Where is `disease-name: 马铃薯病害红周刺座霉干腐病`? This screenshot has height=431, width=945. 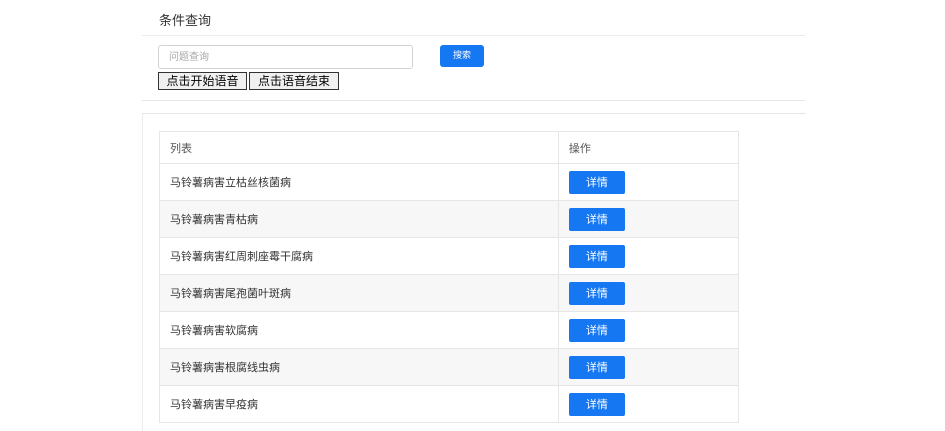
disease-name: 马铃薯病害红周刺座霉干腐病 is located at coordinates (359, 256).